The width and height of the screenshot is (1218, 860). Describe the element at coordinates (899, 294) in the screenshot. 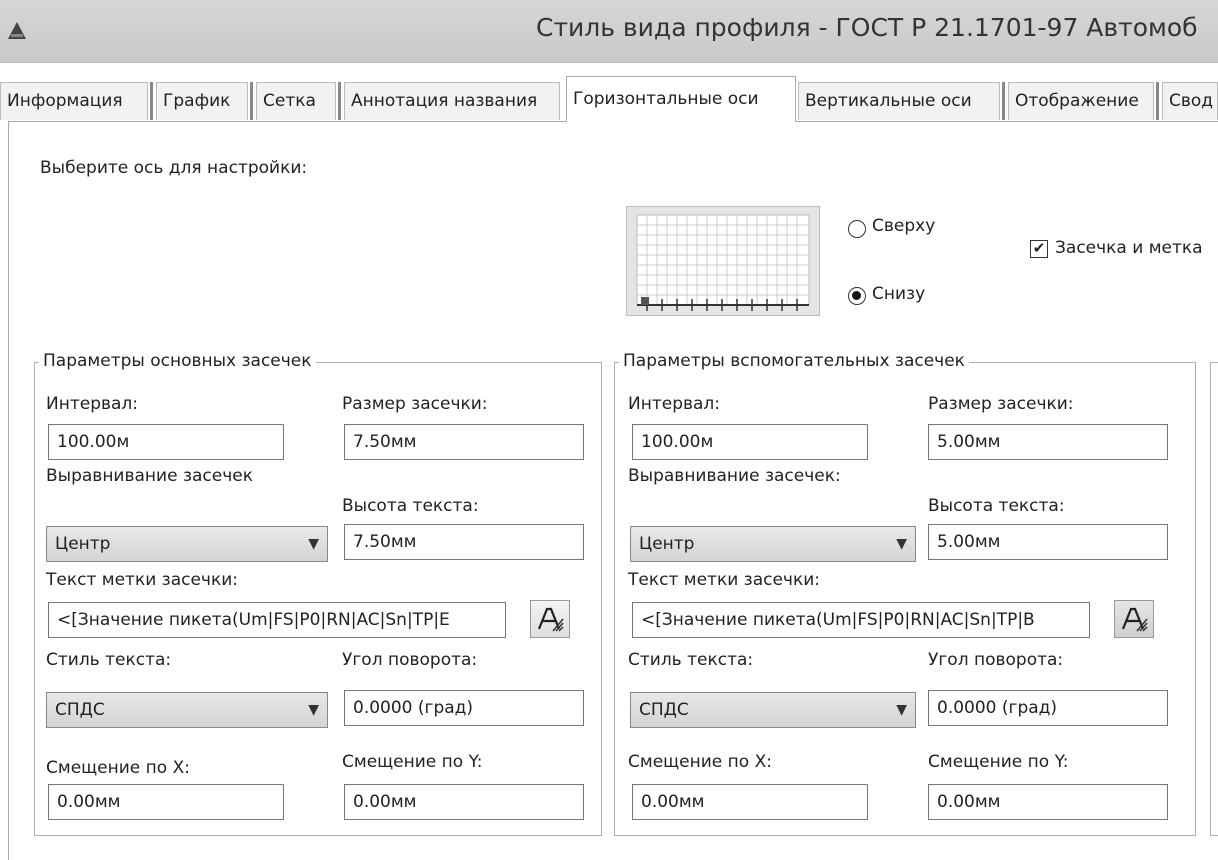

I see `bottom-axis-label: Снизу` at that location.